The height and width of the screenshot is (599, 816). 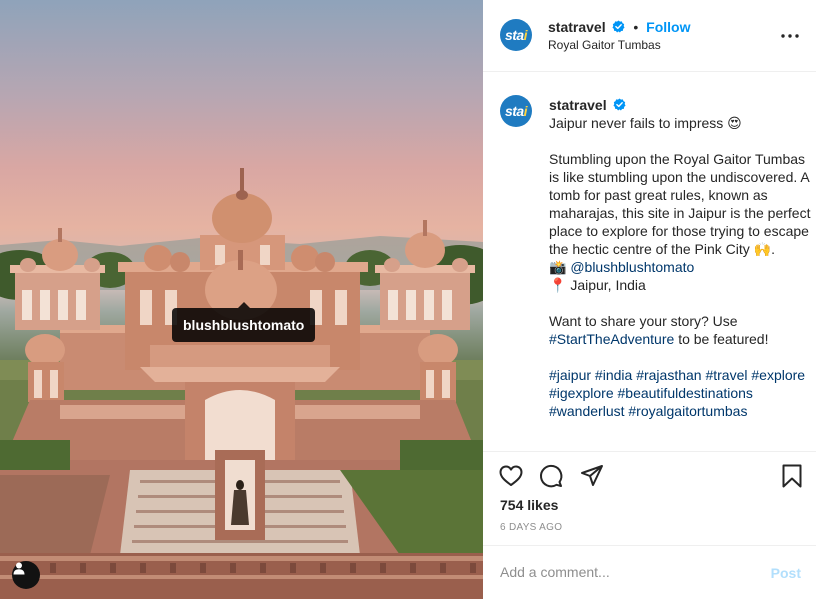 I want to click on pin-emoji: 📍, so click(x=558, y=285).